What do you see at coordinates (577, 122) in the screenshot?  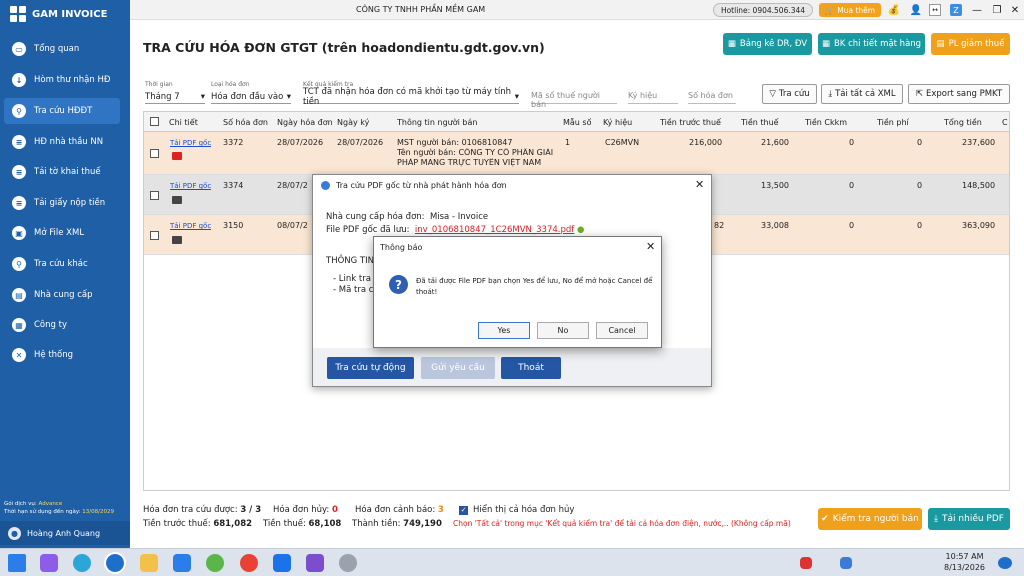 I see `col-form: Mẫu số` at bounding box center [577, 122].